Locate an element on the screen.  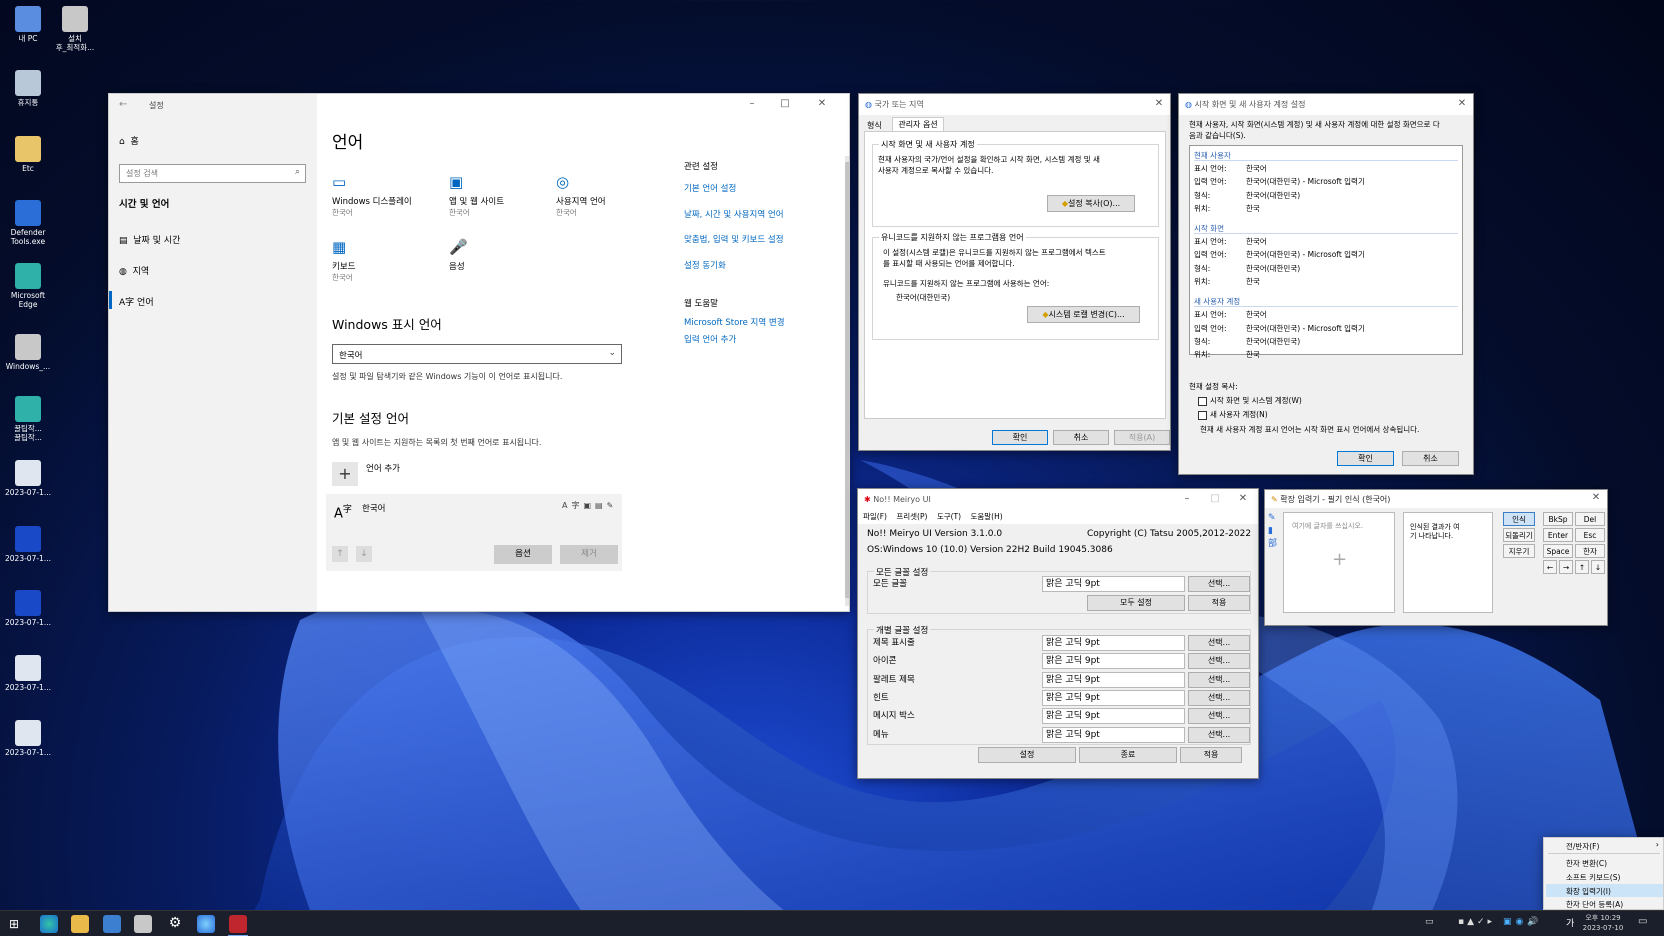
menu-preset: 프리셋(P) is located at coordinates (911, 516).